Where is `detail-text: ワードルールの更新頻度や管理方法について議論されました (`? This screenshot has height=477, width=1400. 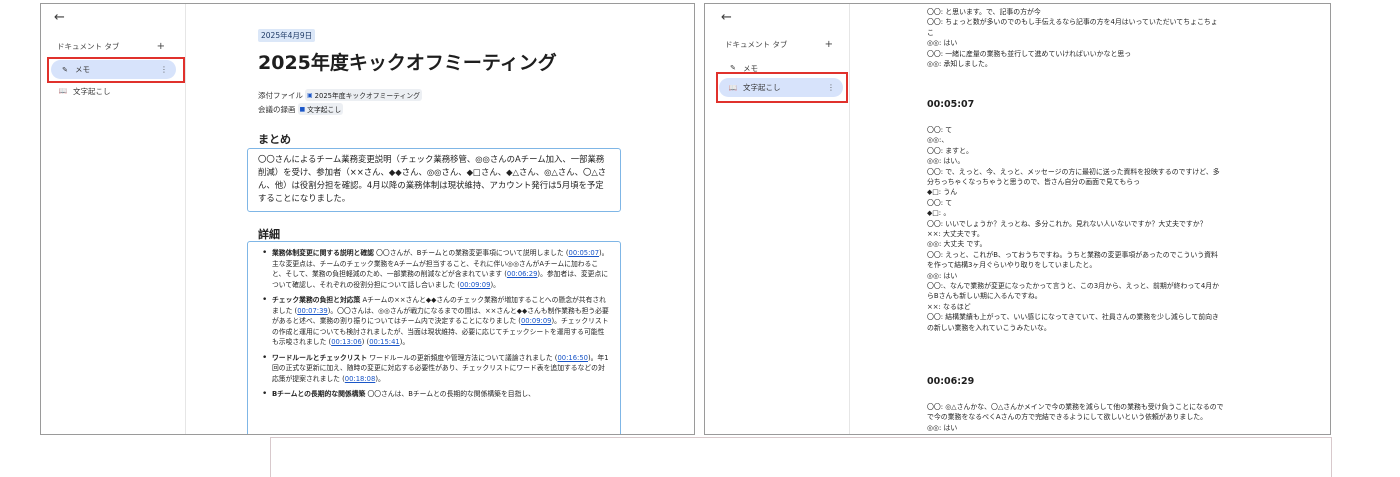 detail-text: ワードルールの更新頻度や管理方法について議論されました ( is located at coordinates (462, 357).